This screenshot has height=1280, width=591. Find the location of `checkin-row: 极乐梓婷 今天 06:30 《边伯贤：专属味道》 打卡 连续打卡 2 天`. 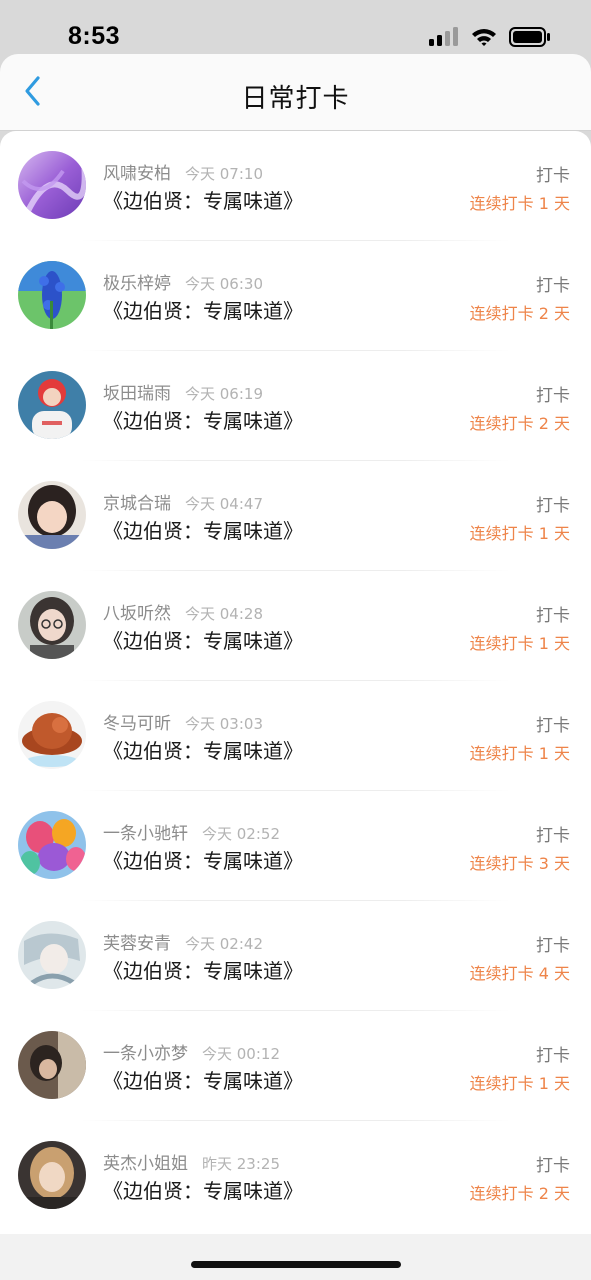

checkin-row: 极乐梓婷 今天 06:30 《边伯贤：专属味道》 打卡 连续打卡 2 天 is located at coordinates (295, 296).